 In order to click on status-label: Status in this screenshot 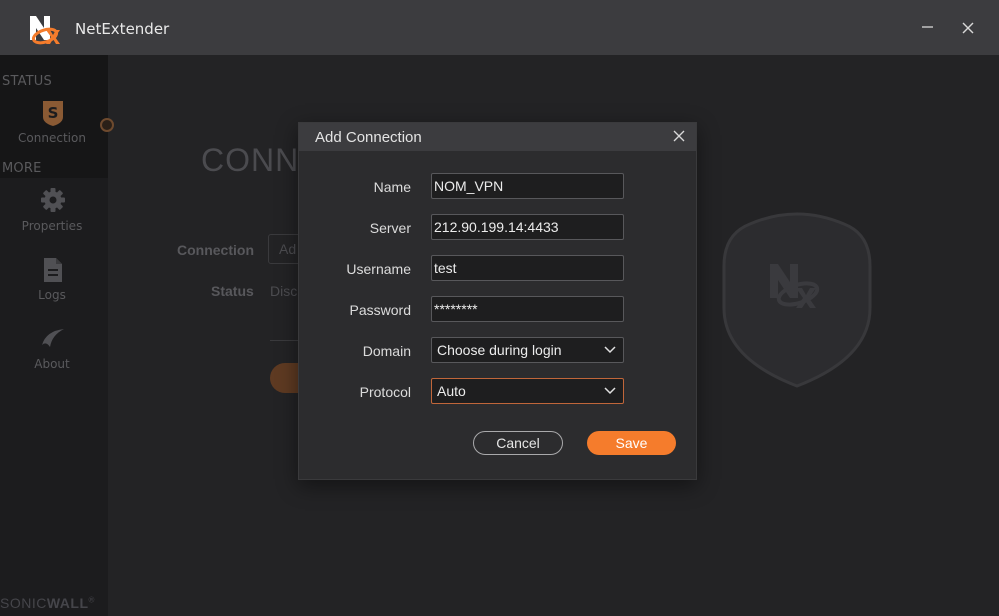, I will do `click(232, 291)`.